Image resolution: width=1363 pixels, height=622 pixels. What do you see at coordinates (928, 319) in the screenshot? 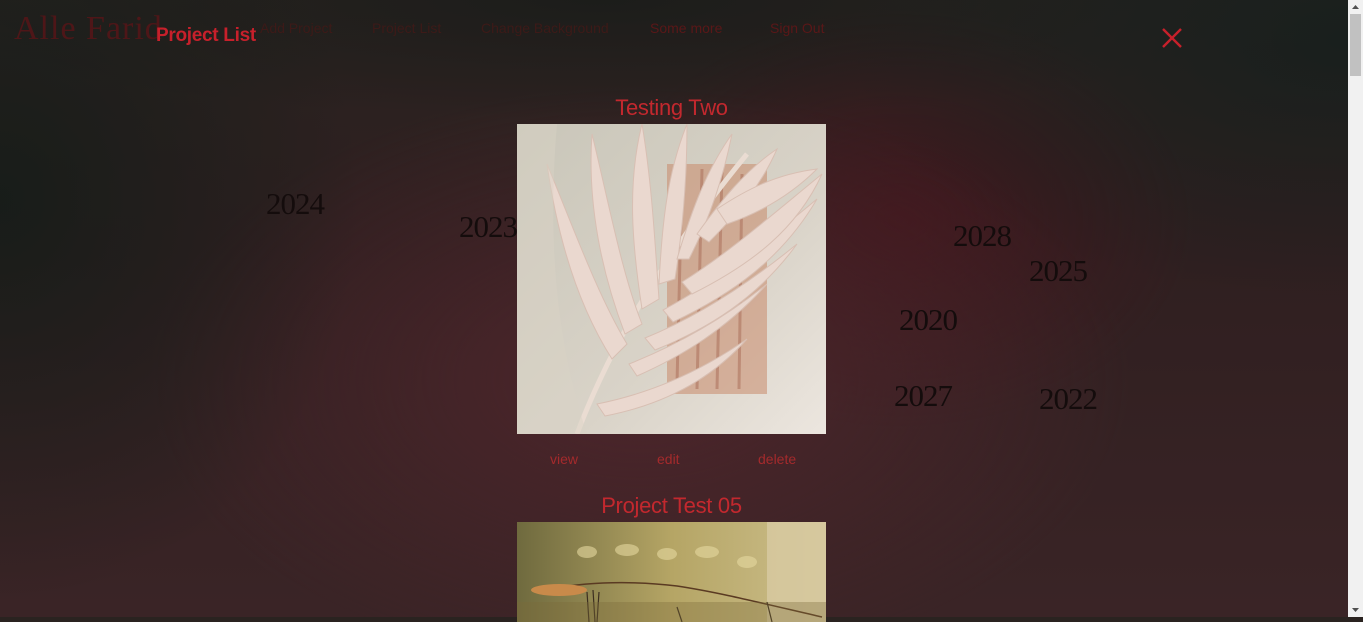
I see `year-label: 2020` at bounding box center [928, 319].